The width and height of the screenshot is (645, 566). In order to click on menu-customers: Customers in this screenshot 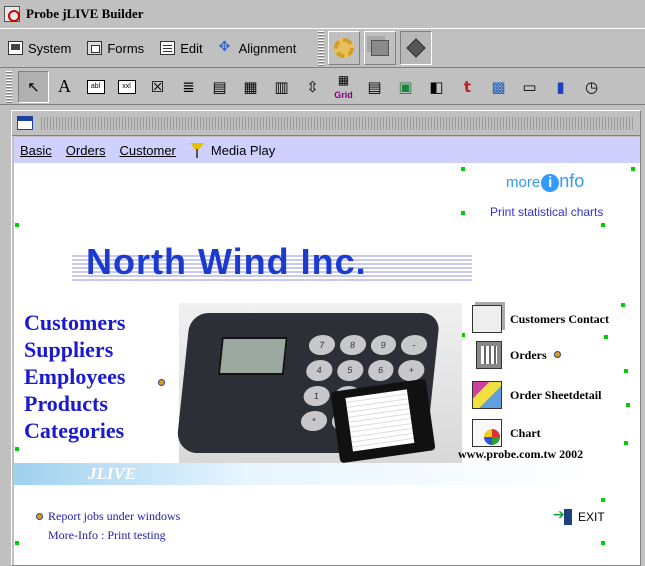, I will do `click(74, 322)`.